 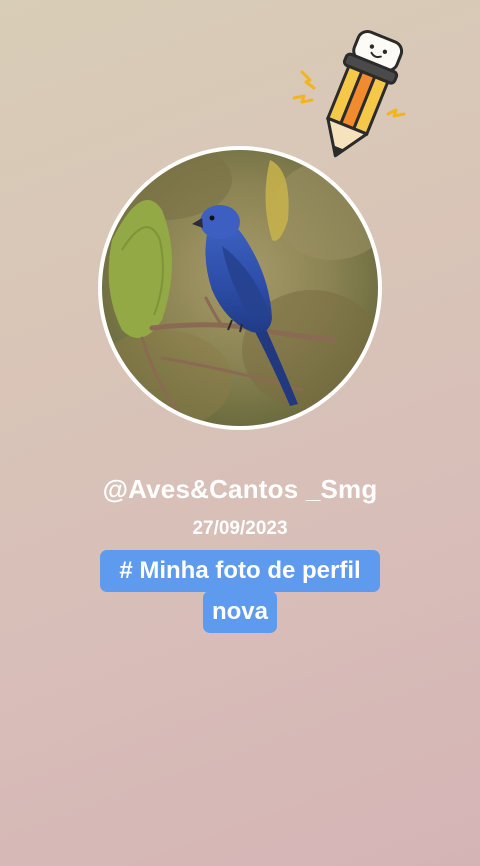 I want to click on status-caption-line-2: nova, so click(x=240, y=612).